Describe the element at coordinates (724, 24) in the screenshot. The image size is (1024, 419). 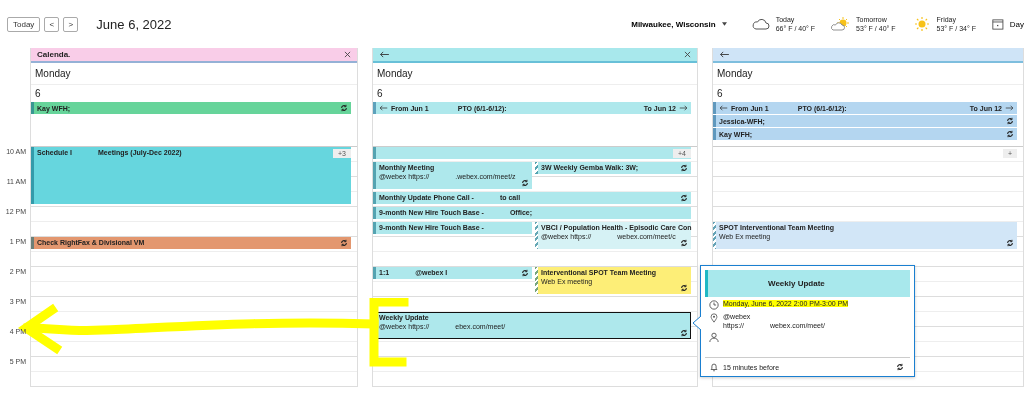
I see `caret-icon` at that location.